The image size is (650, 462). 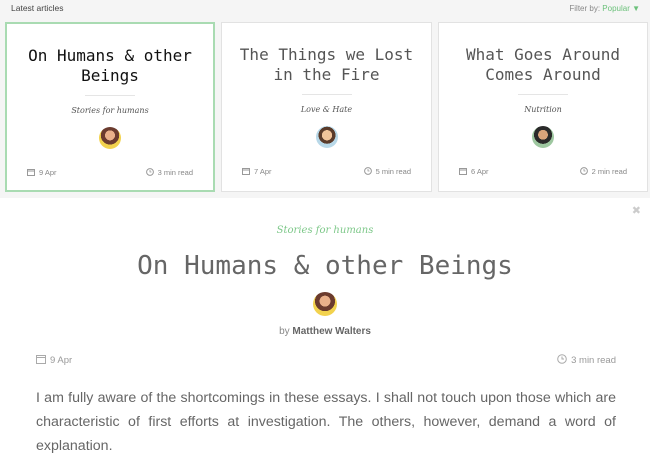 What do you see at coordinates (621, 8) in the screenshot?
I see `filter-select: Popular ▼` at bounding box center [621, 8].